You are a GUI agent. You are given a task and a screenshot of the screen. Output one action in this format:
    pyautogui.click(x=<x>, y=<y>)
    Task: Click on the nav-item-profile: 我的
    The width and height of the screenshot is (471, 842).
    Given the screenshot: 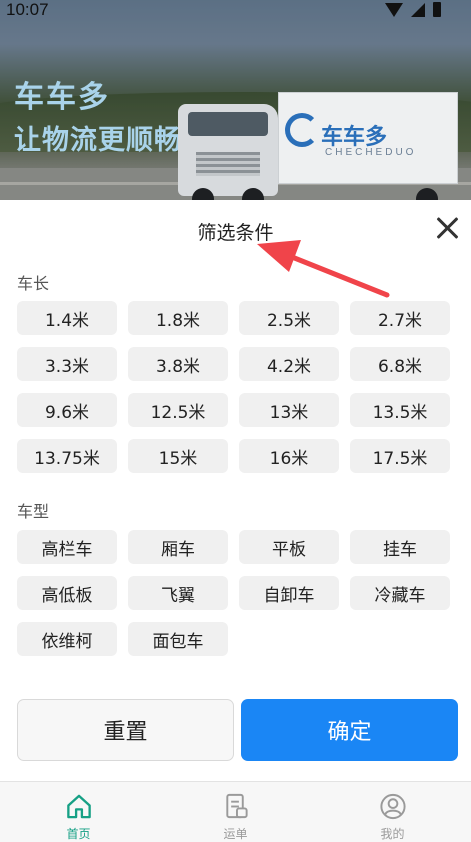 What is the action you would take?
    pyautogui.click(x=392, y=812)
    